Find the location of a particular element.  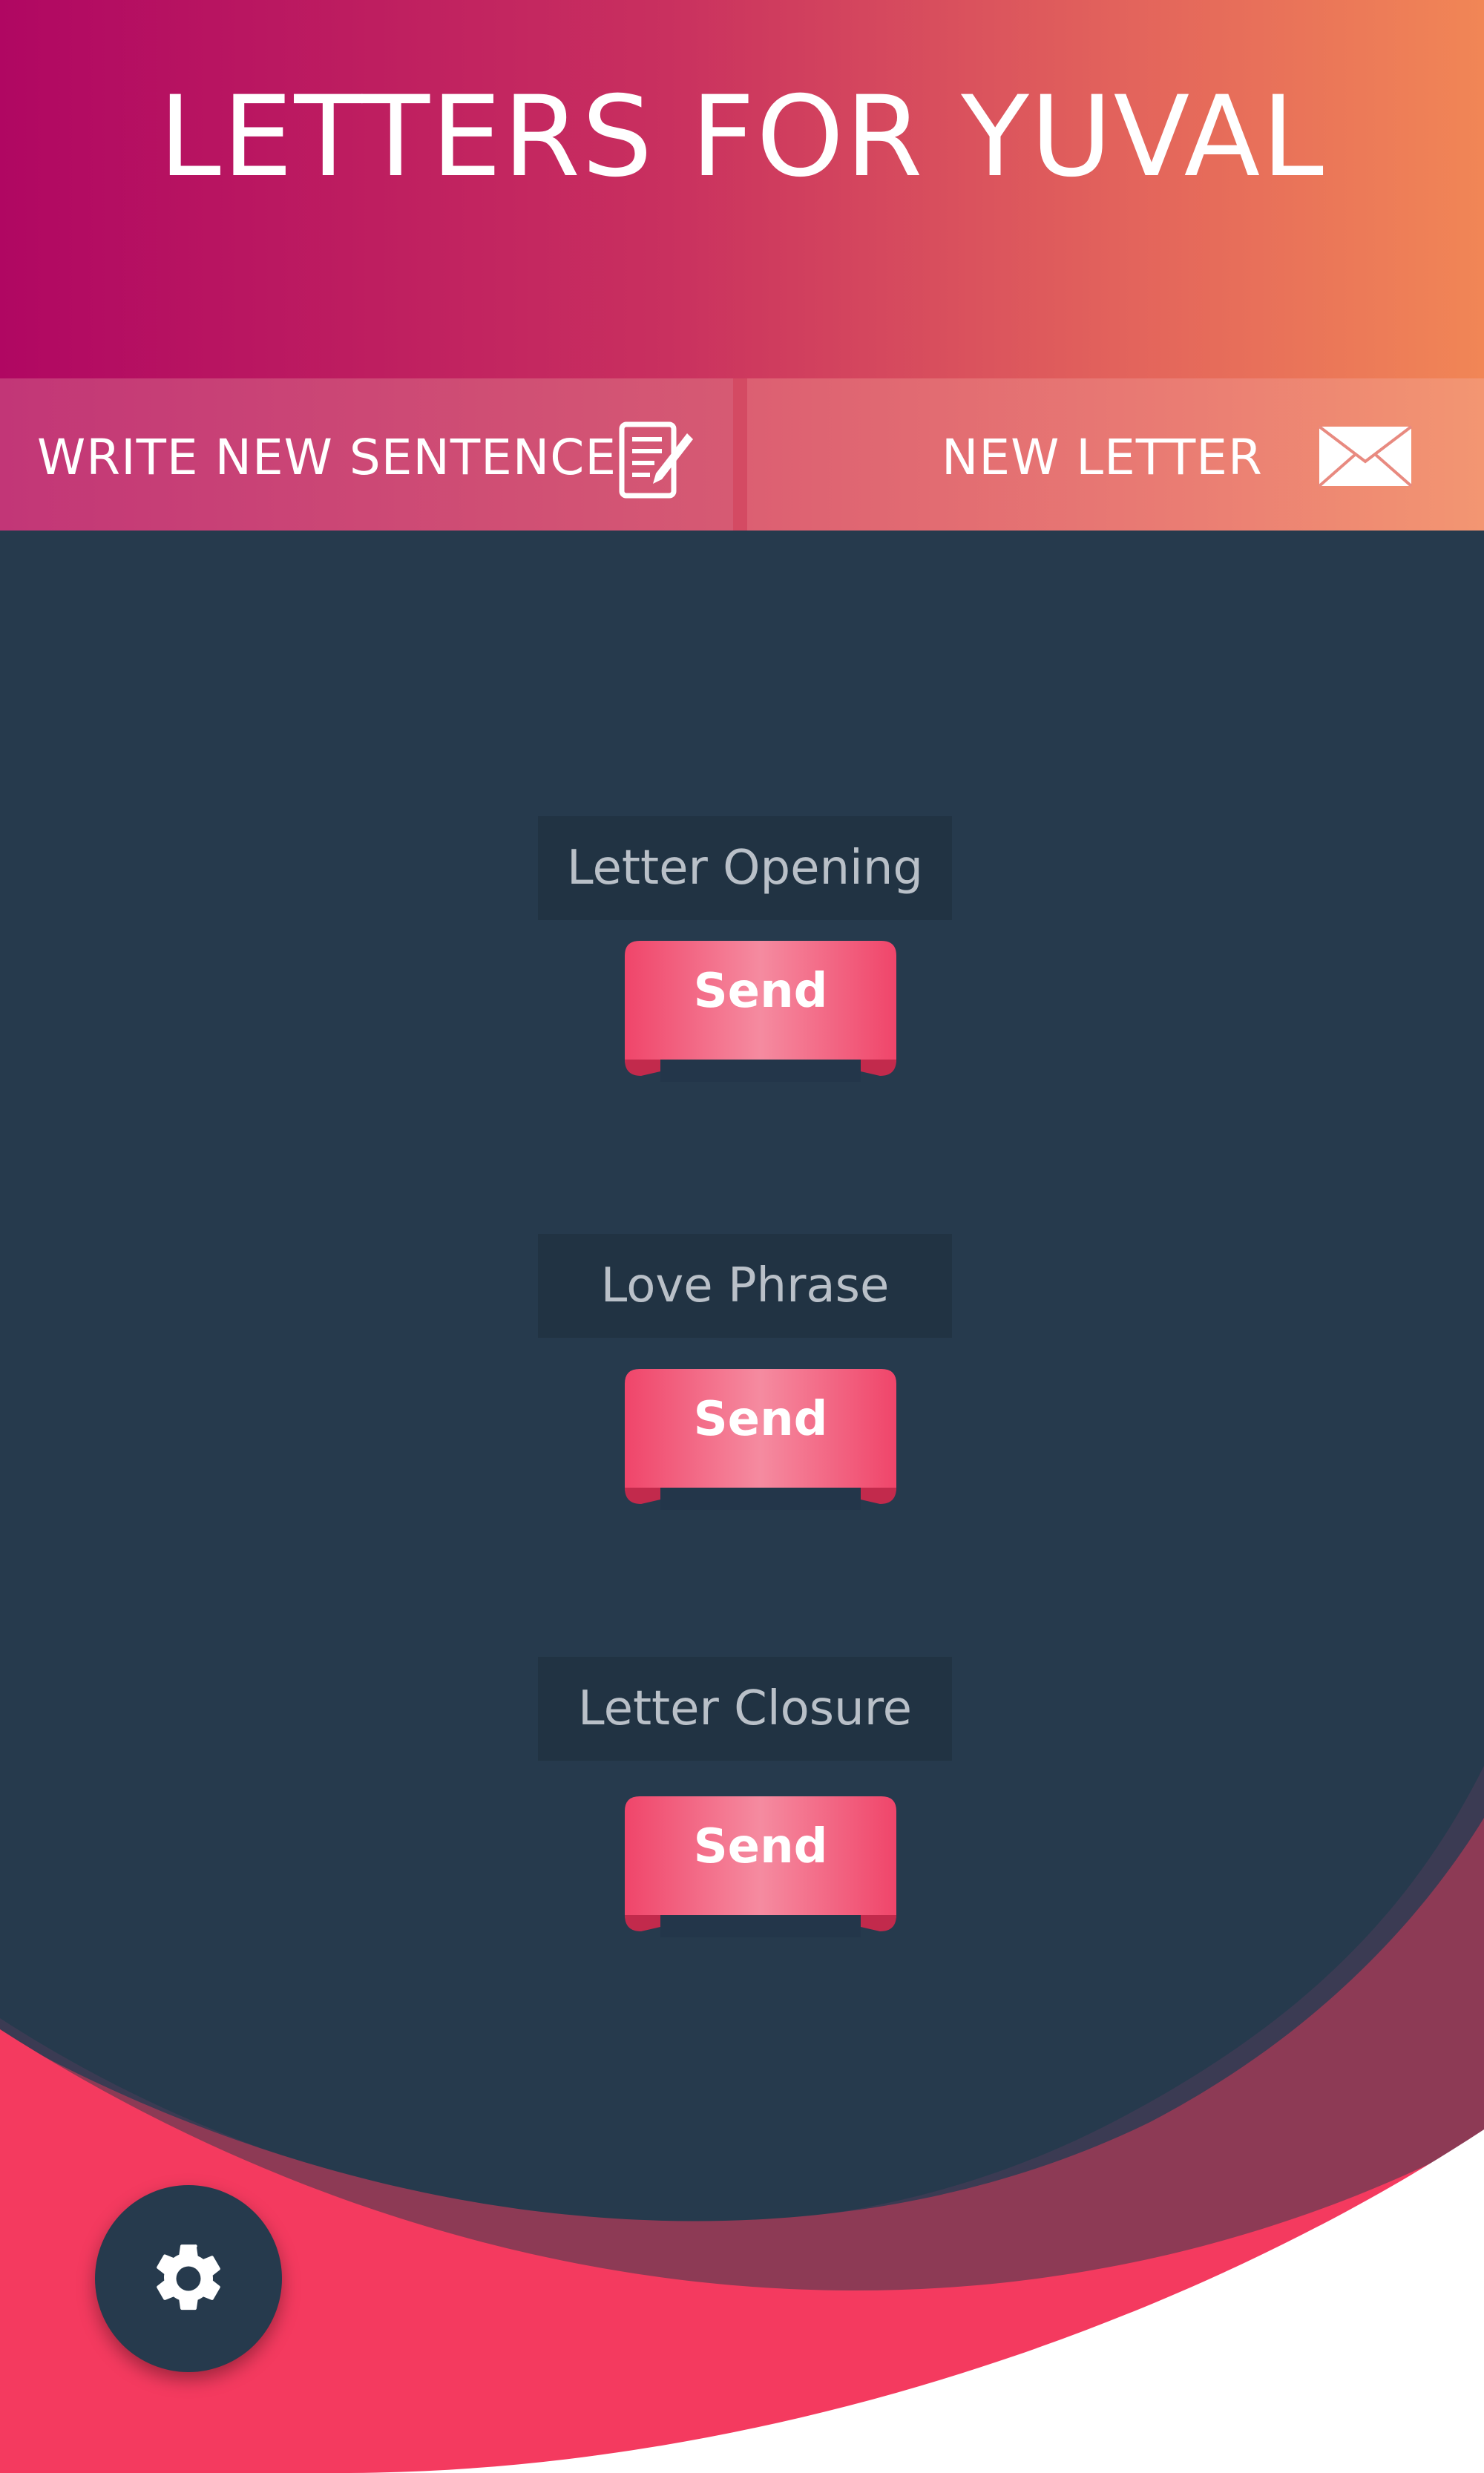

app-title: LETTERS FOR YUVAL is located at coordinates (742, 137).